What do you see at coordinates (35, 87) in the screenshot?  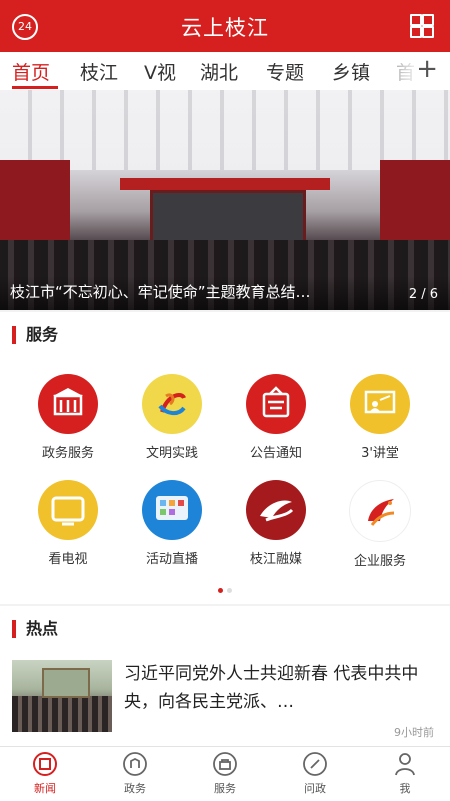 I see `tab-active-indicator` at bounding box center [35, 87].